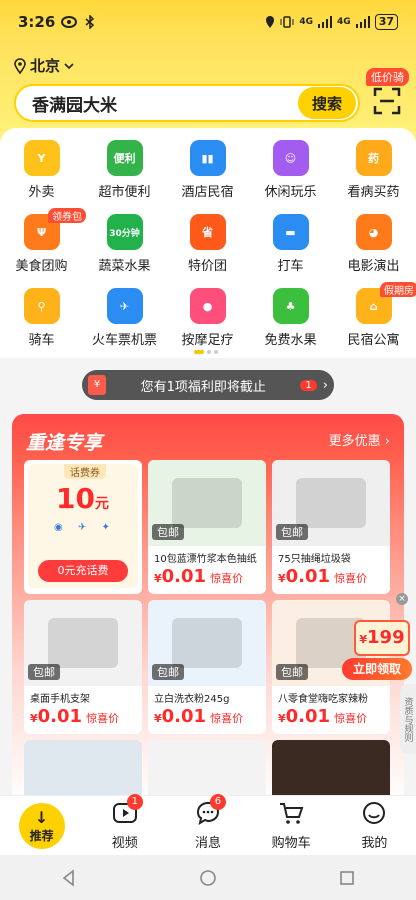 This screenshot has width=416, height=900. I want to click on category-item: ✈ 火车票机票, so click(124, 318).